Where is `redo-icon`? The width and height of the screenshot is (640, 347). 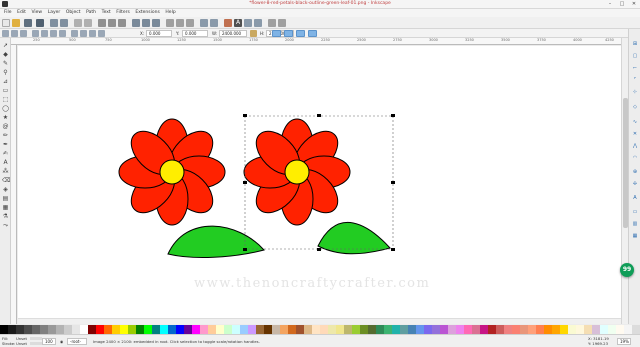 redo-icon is located at coordinates (88, 23).